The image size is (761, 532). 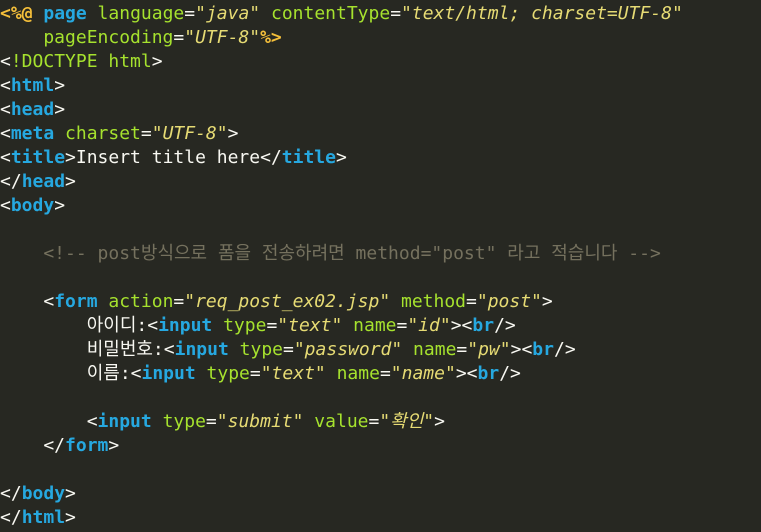 What do you see at coordinates (380, 86) in the screenshot?
I see `code-line: <html>` at bounding box center [380, 86].